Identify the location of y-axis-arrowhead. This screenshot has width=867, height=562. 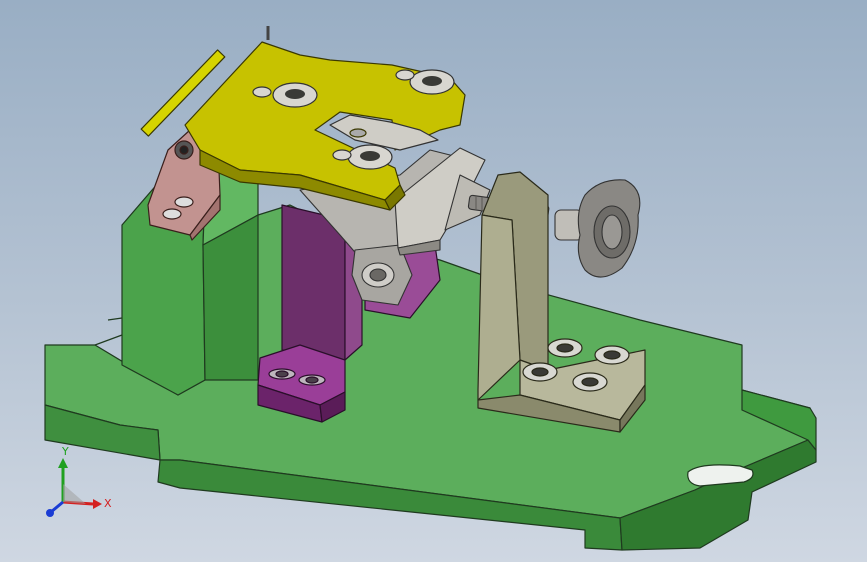
(63, 463).